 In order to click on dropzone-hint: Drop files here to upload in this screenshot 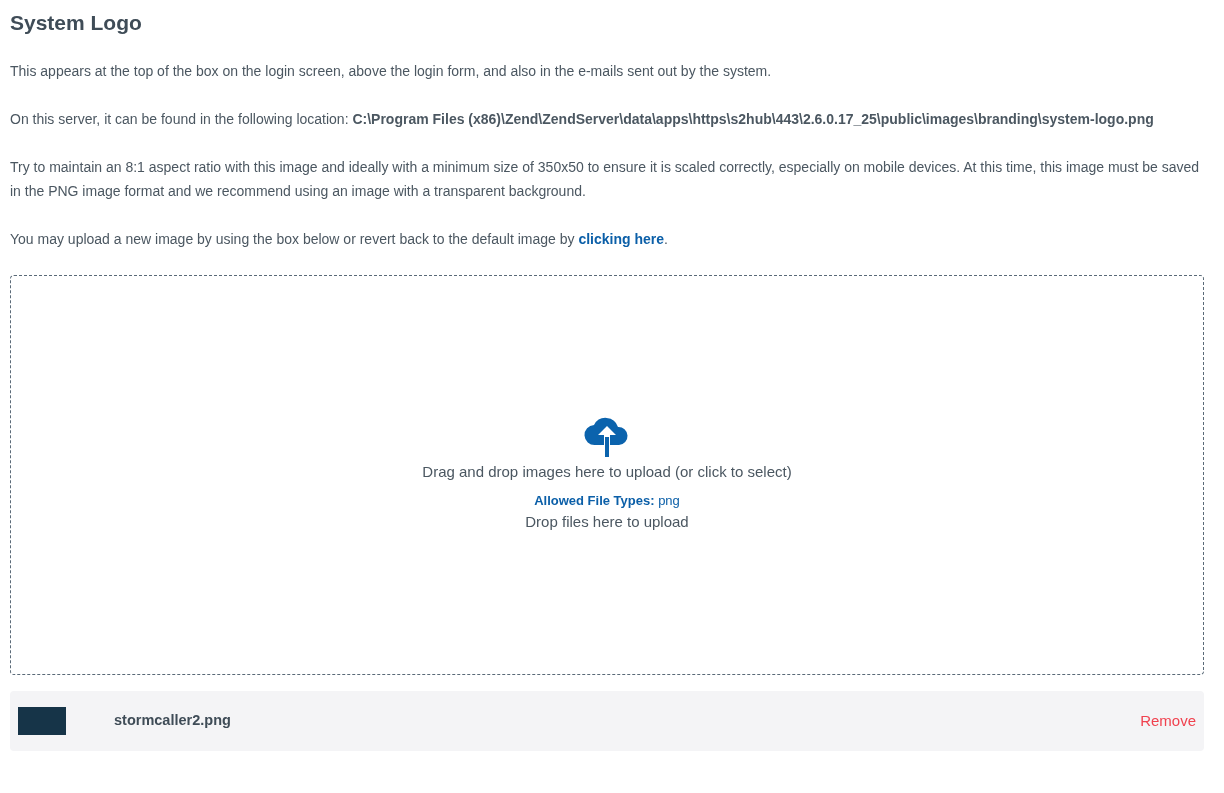, I will do `click(607, 521)`.